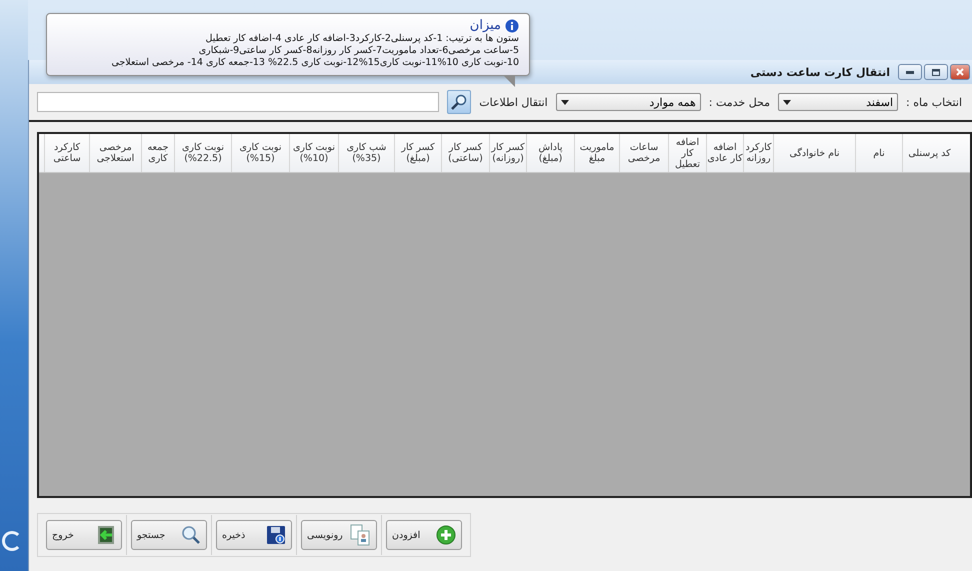 The width and height of the screenshot is (972, 571). Describe the element at coordinates (84, 535) in the screenshot. I see `action-button: خروج` at that location.